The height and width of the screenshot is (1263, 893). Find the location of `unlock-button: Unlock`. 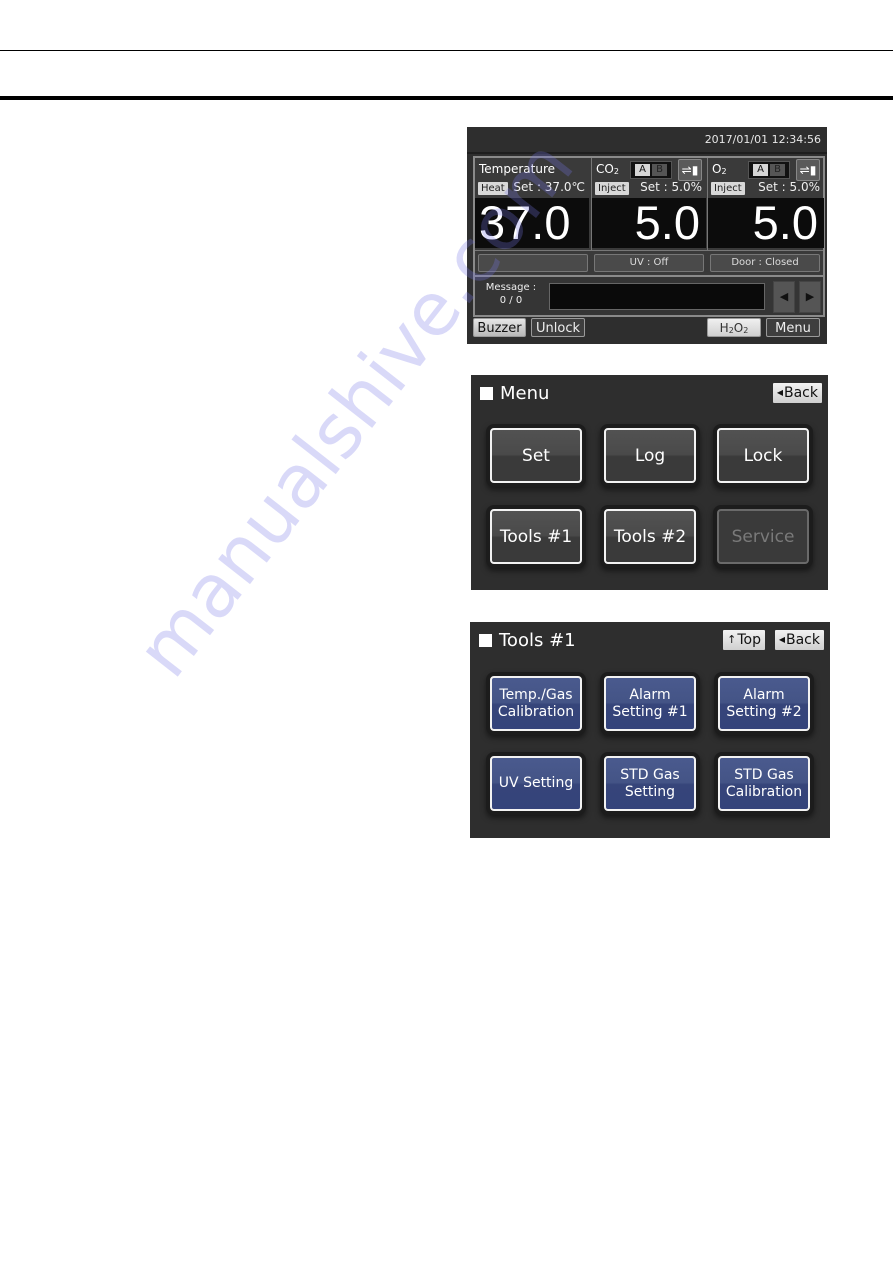

unlock-button: Unlock is located at coordinates (558, 327).